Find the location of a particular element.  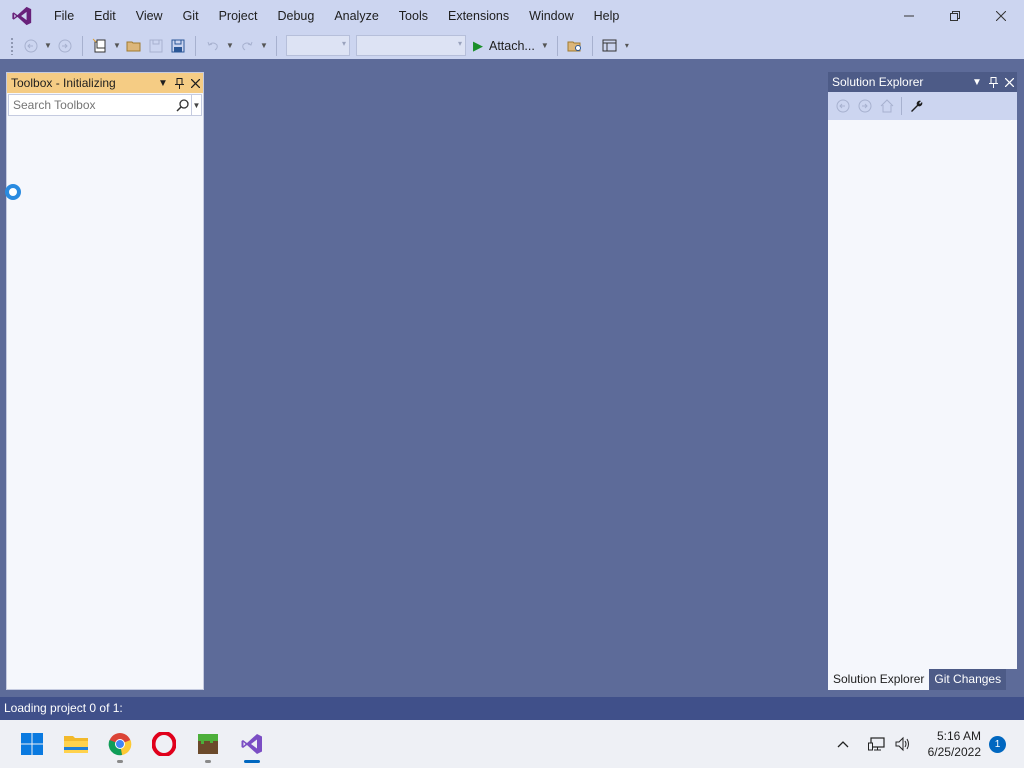

redo-icon is located at coordinates (247, 45).